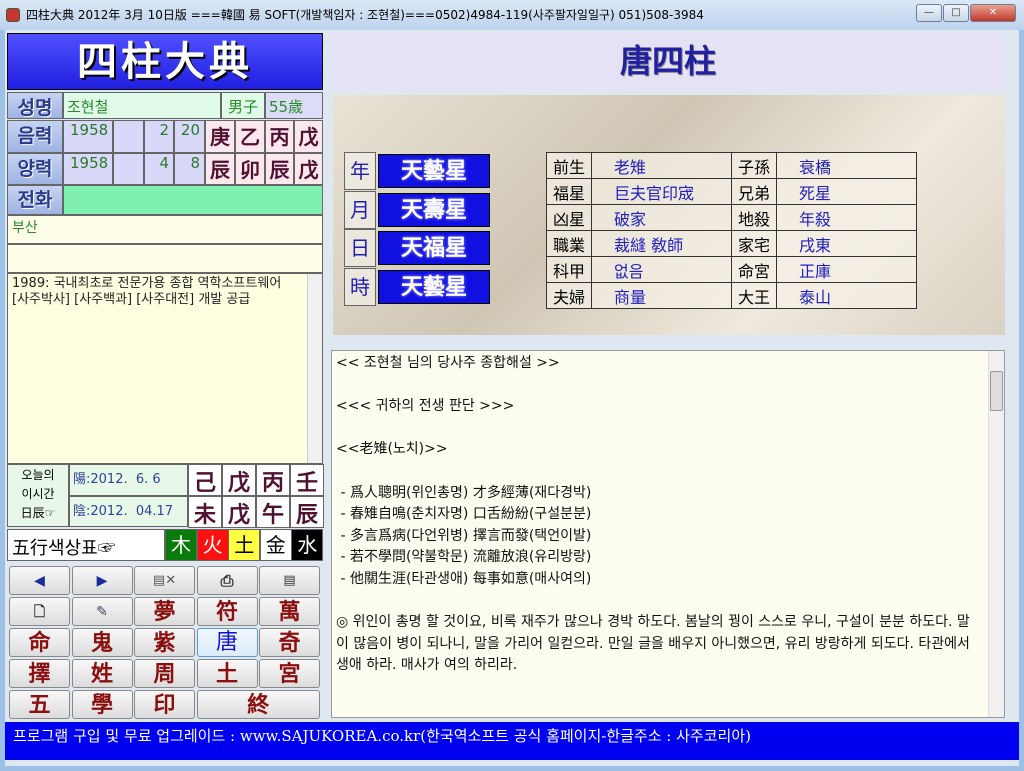 Image resolution: width=1024 pixels, height=771 pixels. Describe the element at coordinates (275, 545) in the screenshot. I see `five-element-3: 金` at that location.